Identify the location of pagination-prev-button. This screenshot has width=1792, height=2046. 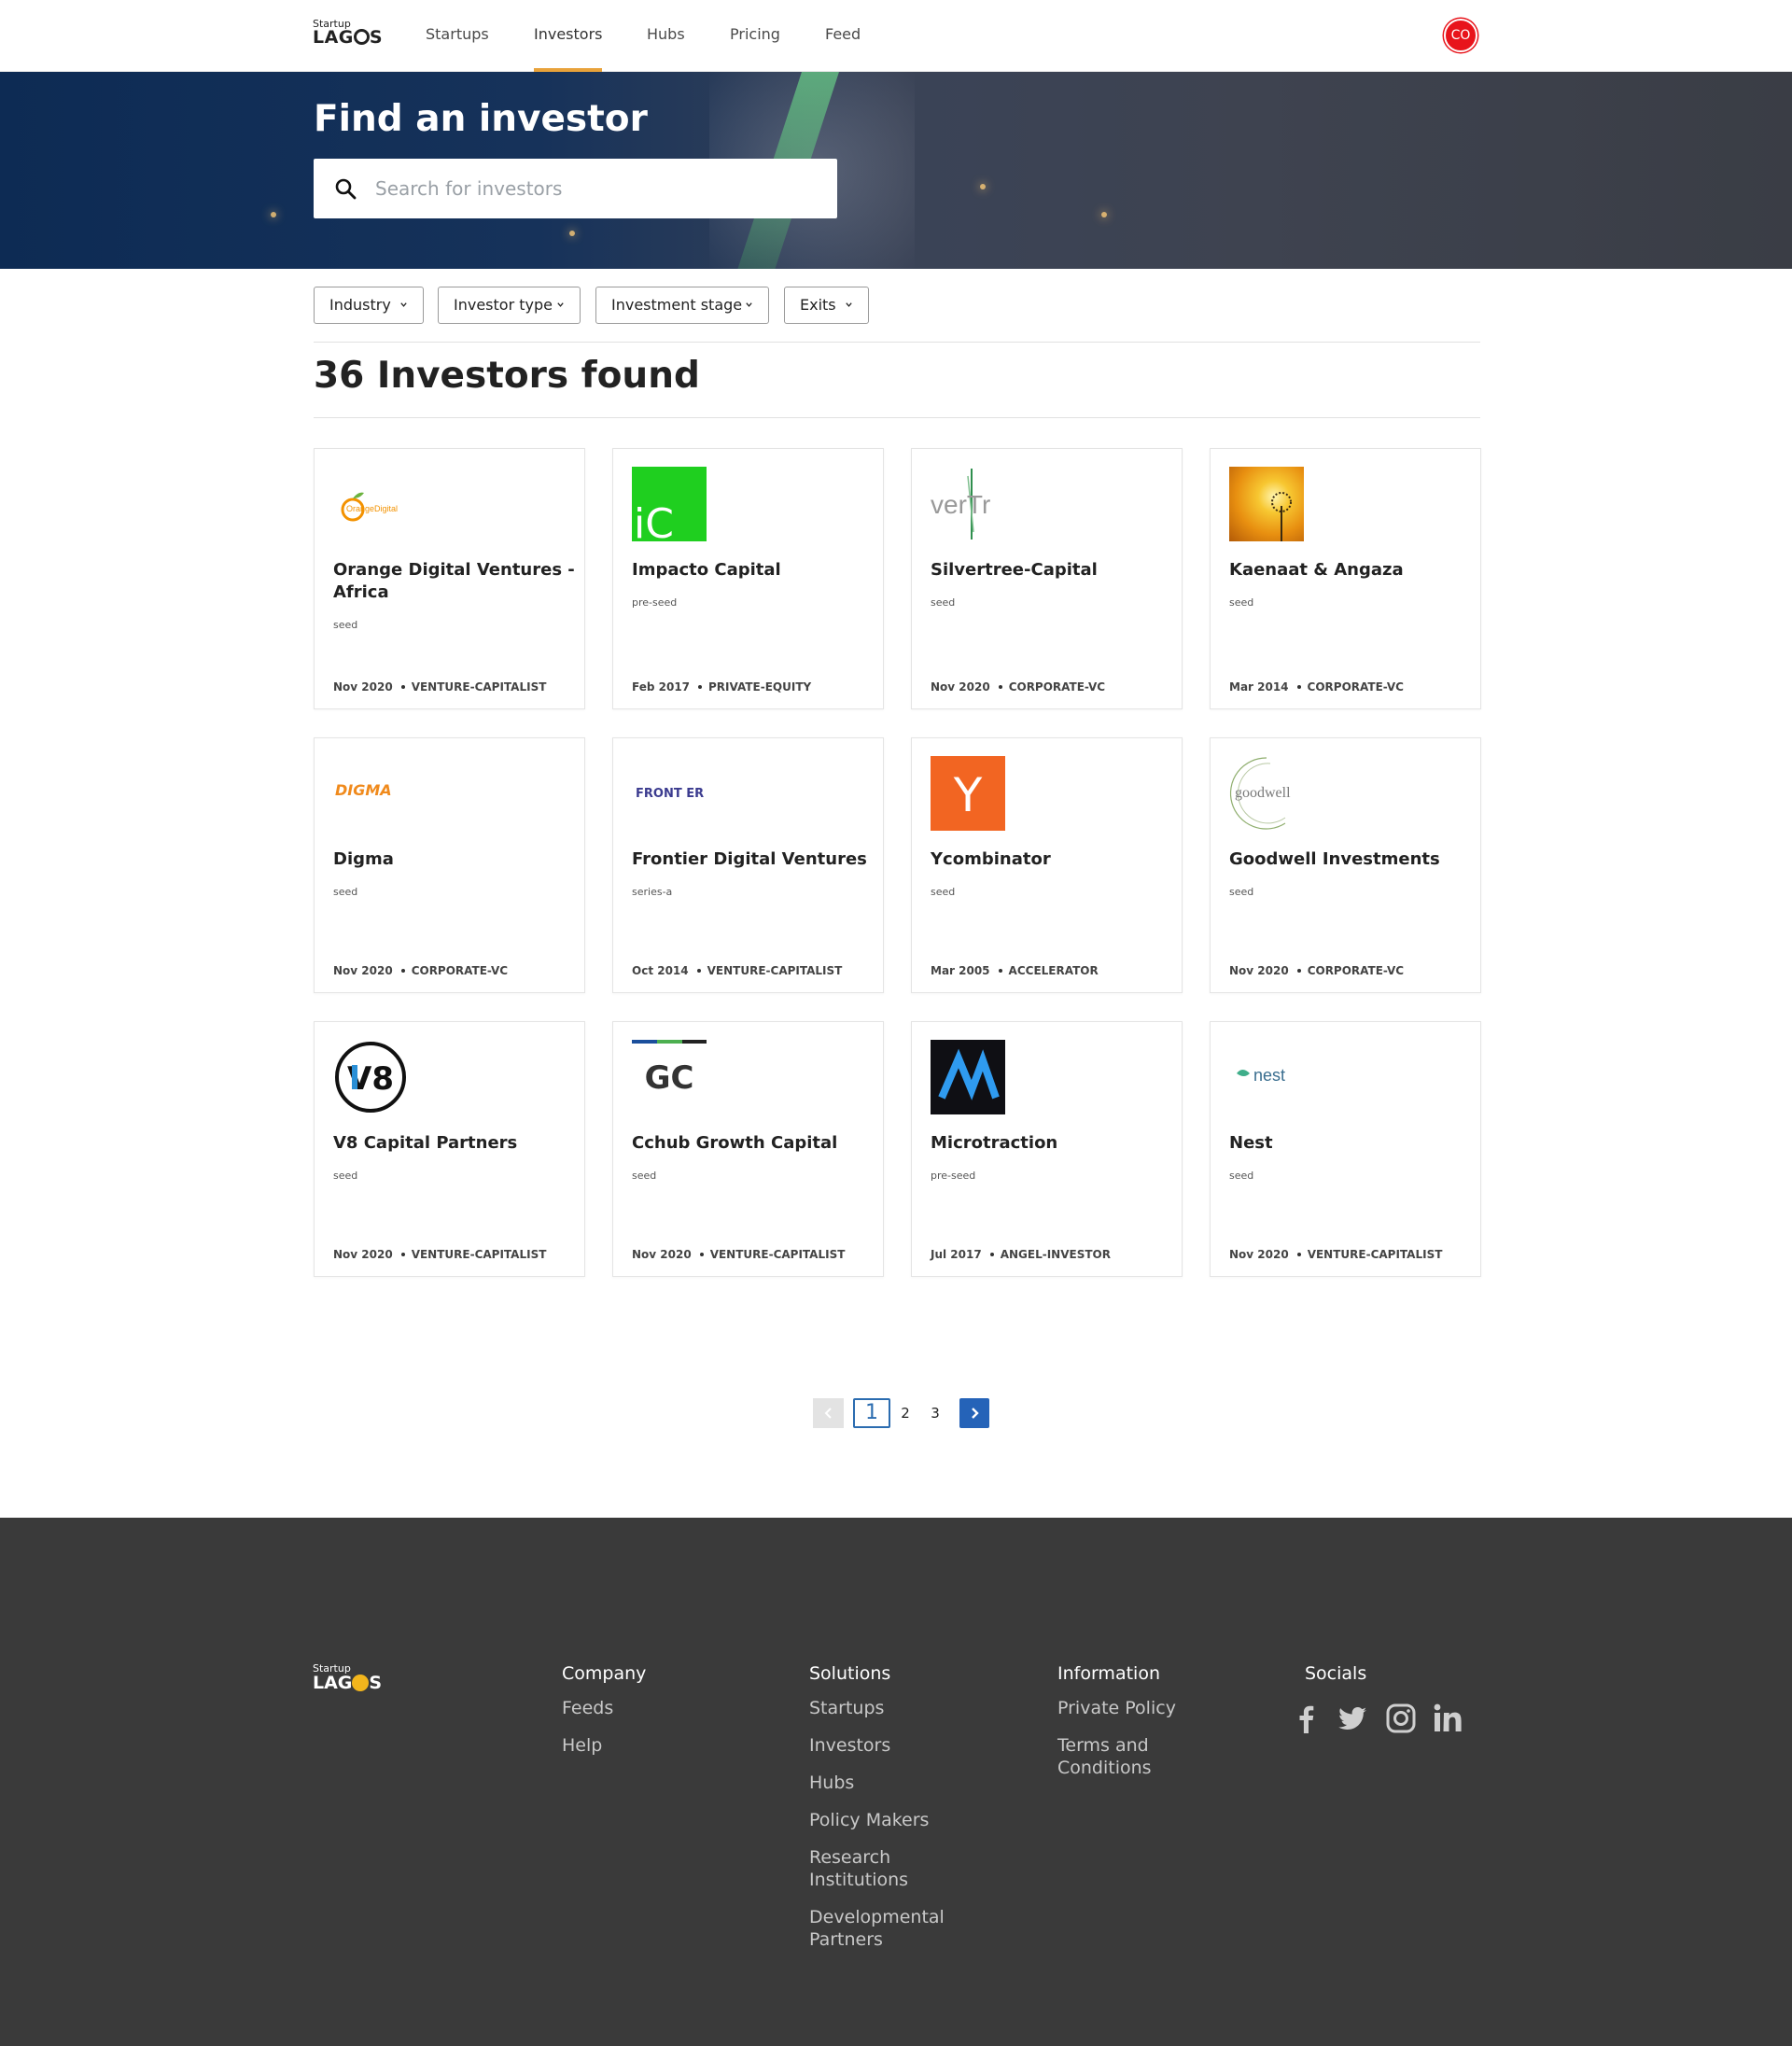
(828, 1413).